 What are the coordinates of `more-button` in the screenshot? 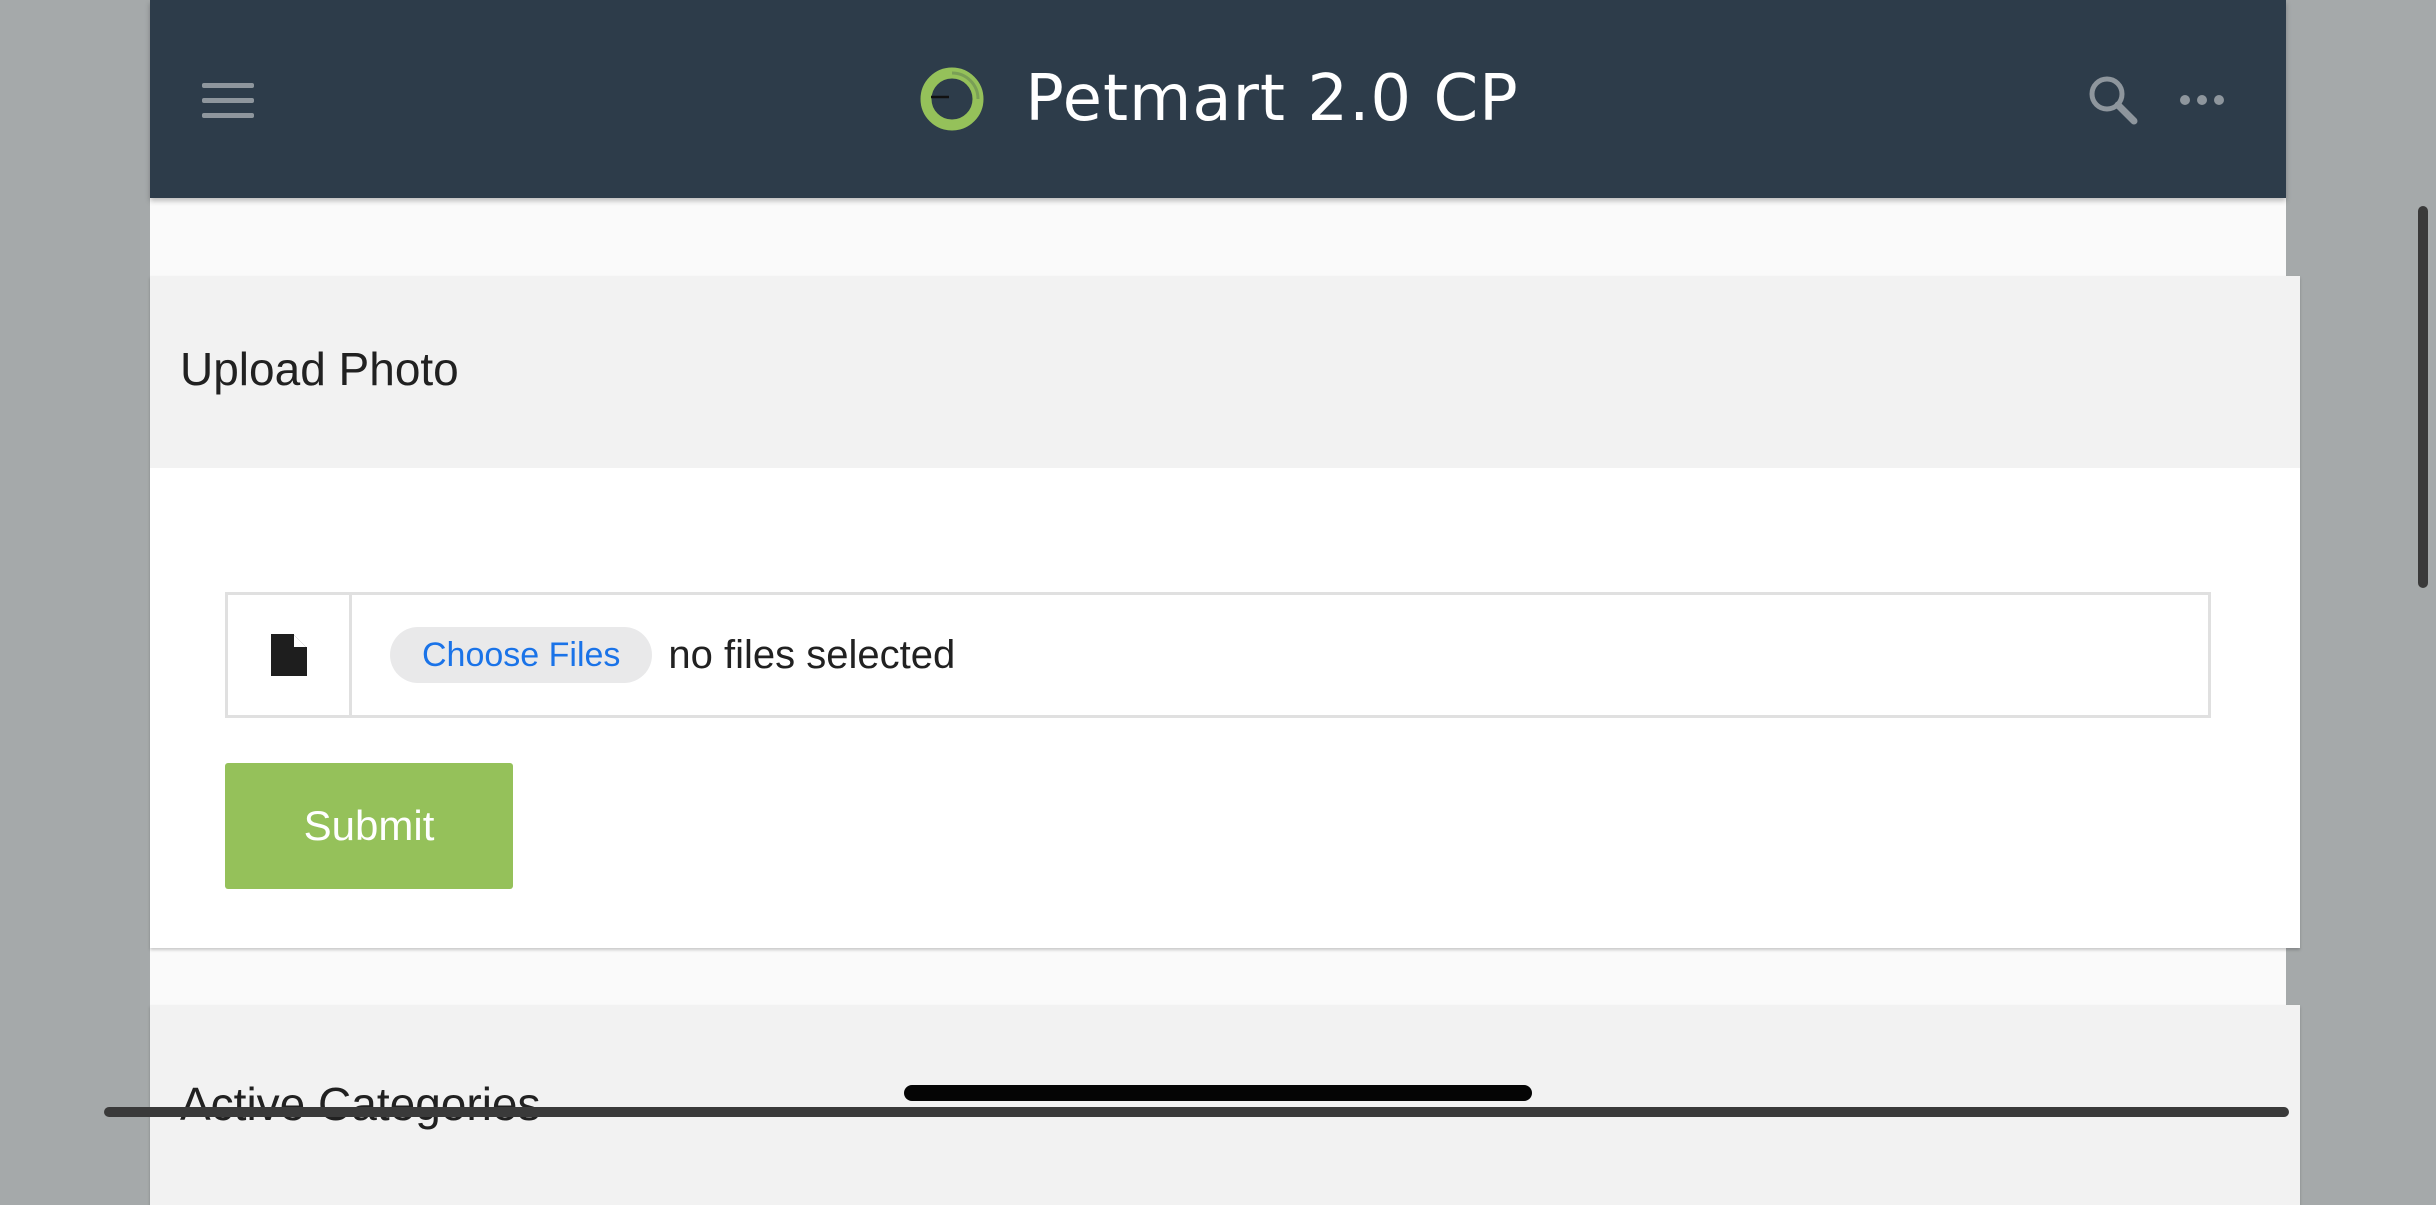 It's located at (2203, 100).